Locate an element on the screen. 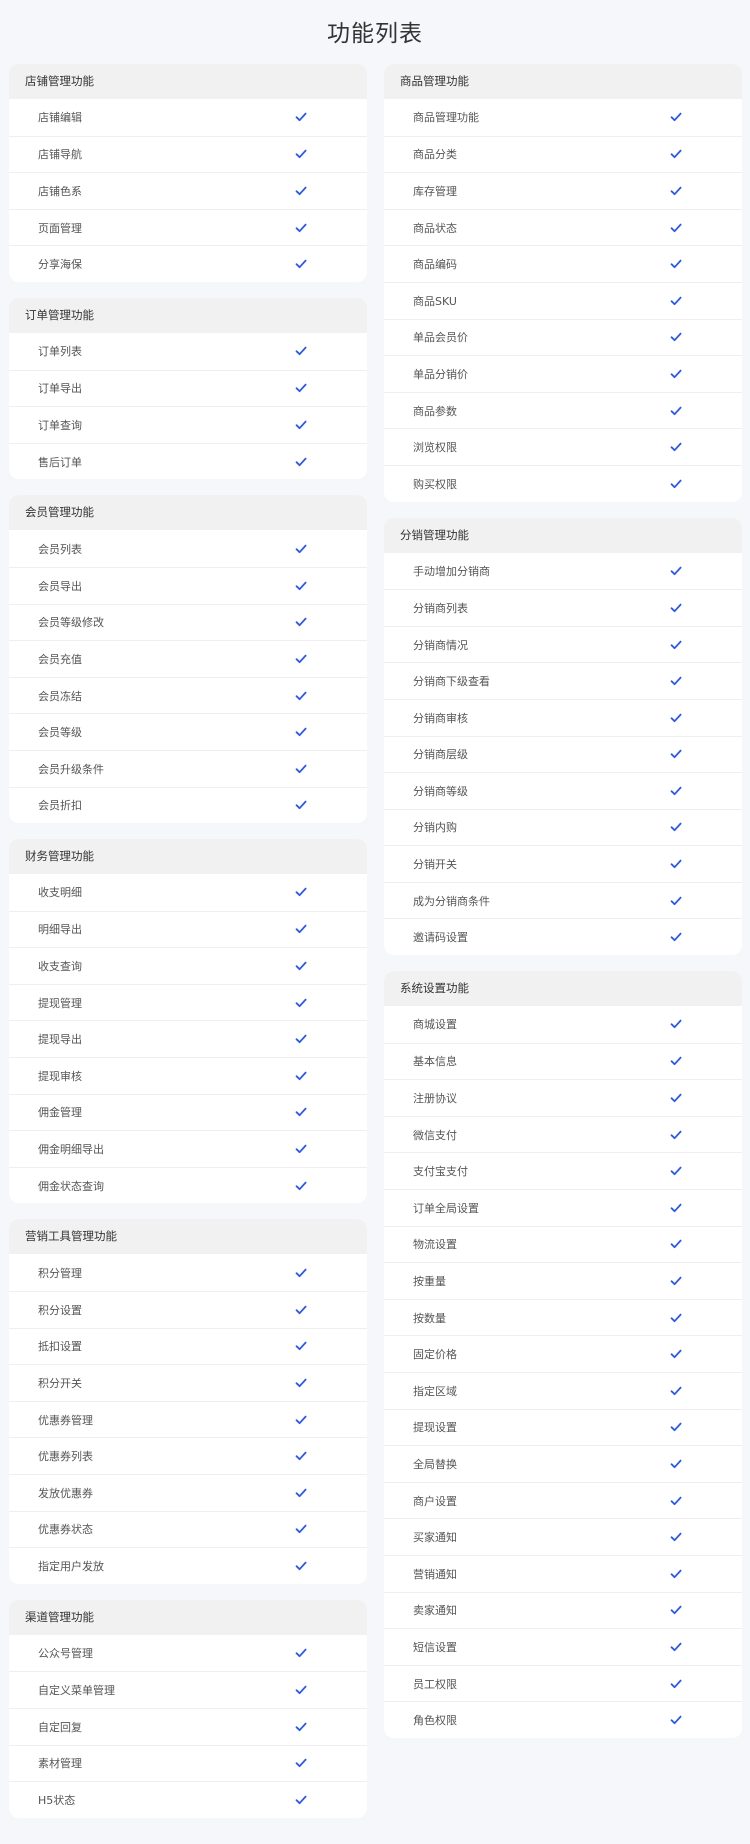 The height and width of the screenshot is (1844, 750). feature-item: 库存管理 is located at coordinates (563, 190).